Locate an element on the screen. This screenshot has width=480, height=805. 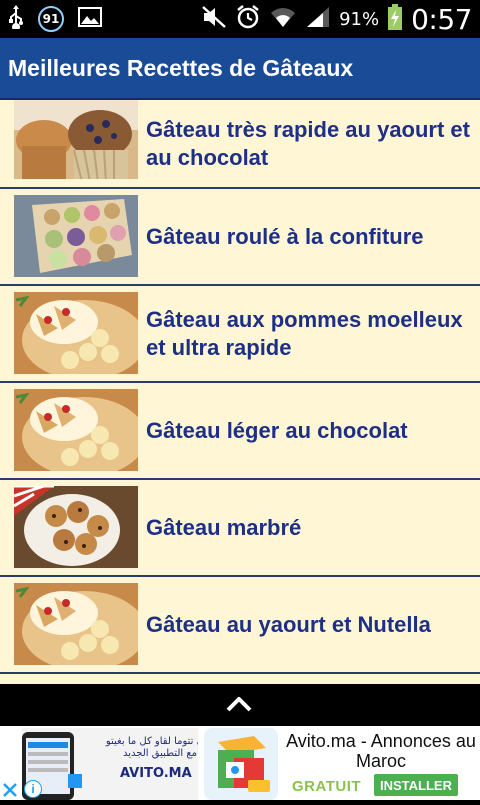
ad-title: Avito.ma - Annonces au Maroc is located at coordinates (381, 751).